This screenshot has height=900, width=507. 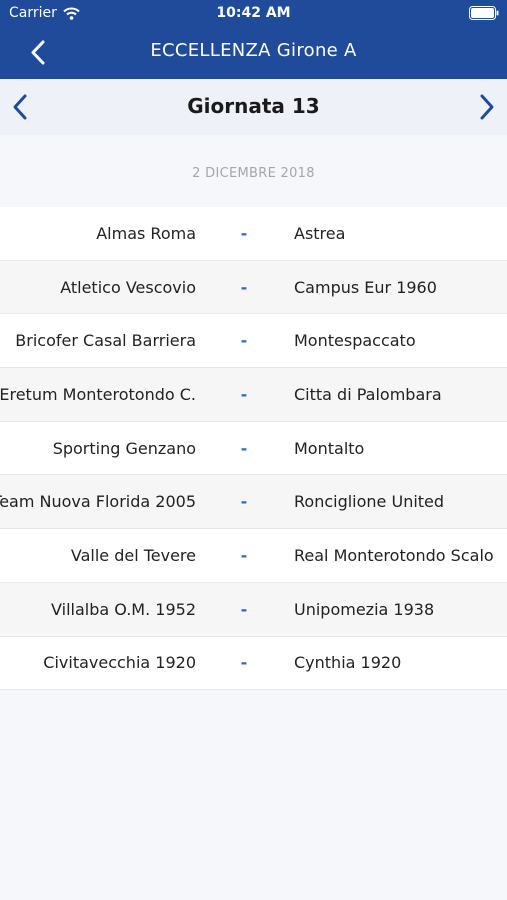 I want to click on away-team: Astrea, so click(x=320, y=233).